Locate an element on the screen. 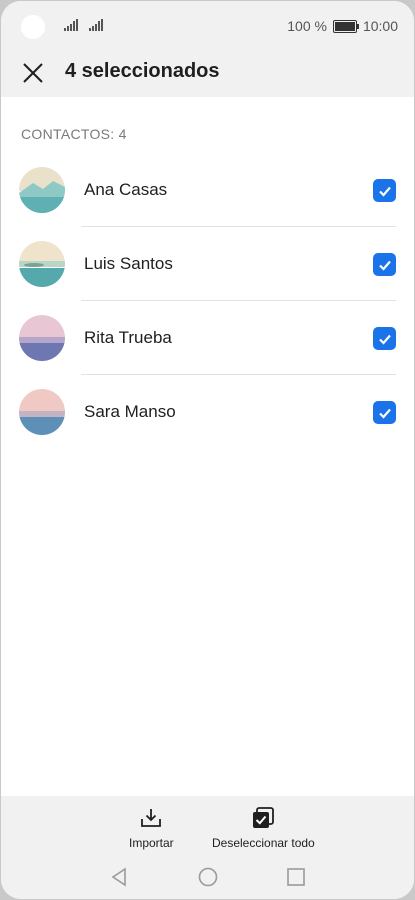  toolbar: 4 seleccionados is located at coordinates (207, 74).